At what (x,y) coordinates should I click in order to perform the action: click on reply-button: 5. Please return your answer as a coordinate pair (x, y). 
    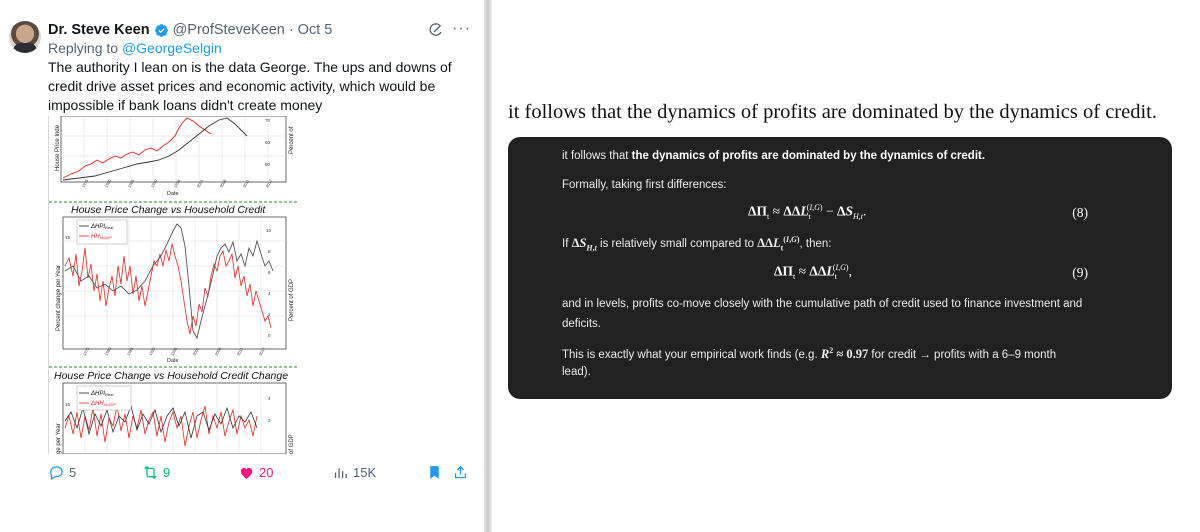
    Looking at the image, I should click on (62, 472).